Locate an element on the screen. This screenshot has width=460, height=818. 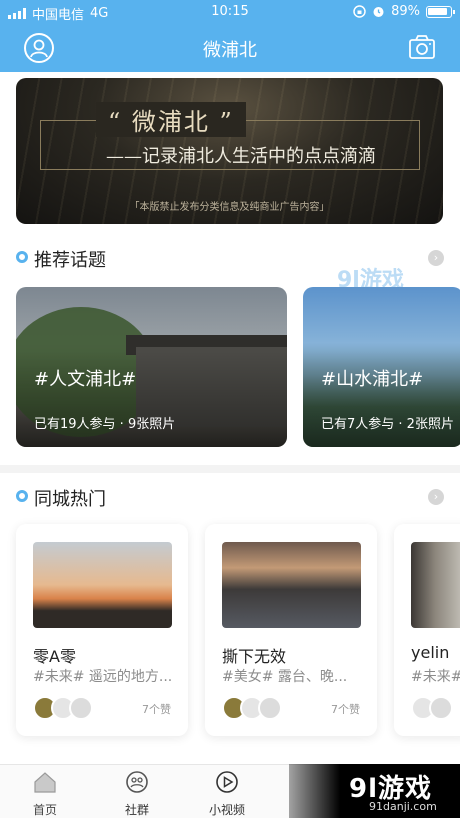
banner-notice: 「本版禁止发布分类信息及纯商业广告内容」 is located at coordinates (229, 207).